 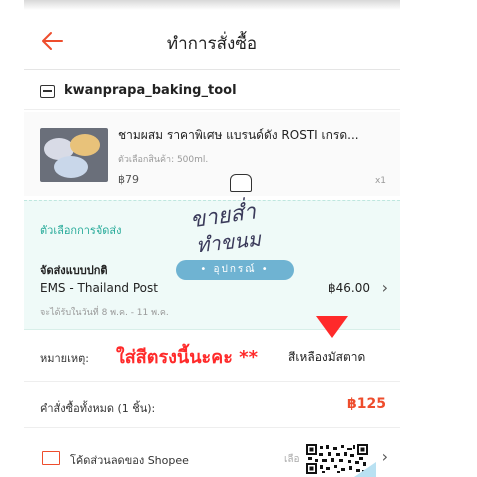 I want to click on product-variant: ตัวเลือกสินค้า: 500ml., so click(x=163, y=160).